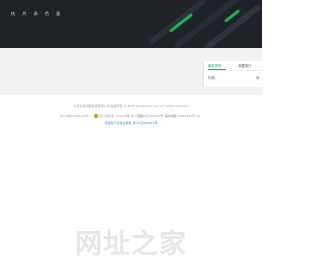 The width and height of the screenshot is (320, 262). I want to click on footer-icp-right: 京ICP备19030441号-19, so click(183, 116).